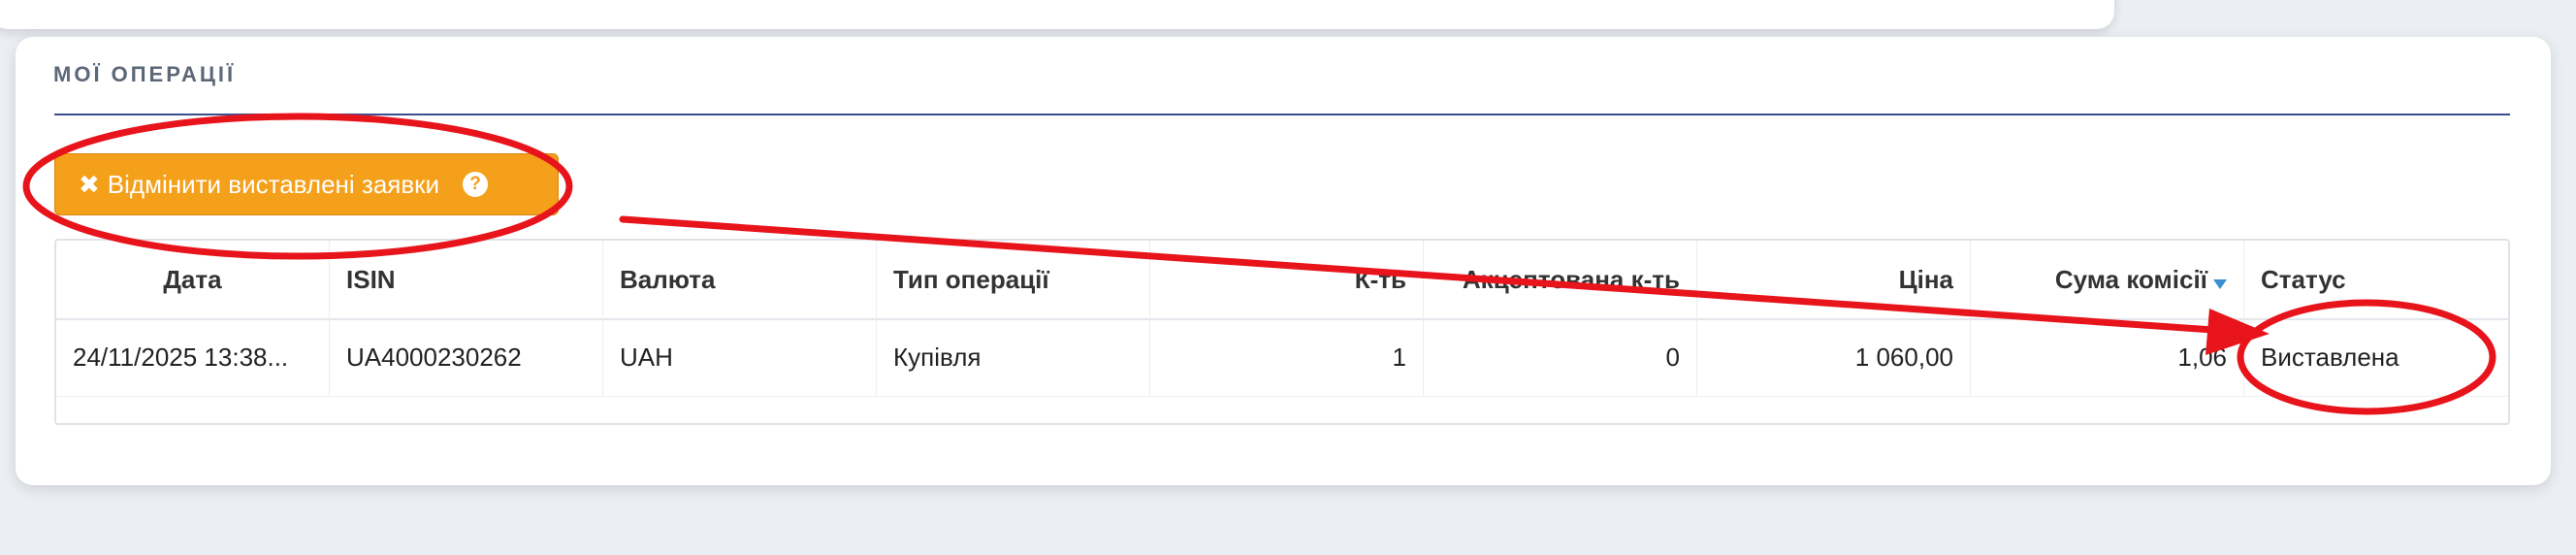 The image size is (2576, 555). What do you see at coordinates (1013, 279) in the screenshot?
I see `column-header-operation-type: Тип операції` at bounding box center [1013, 279].